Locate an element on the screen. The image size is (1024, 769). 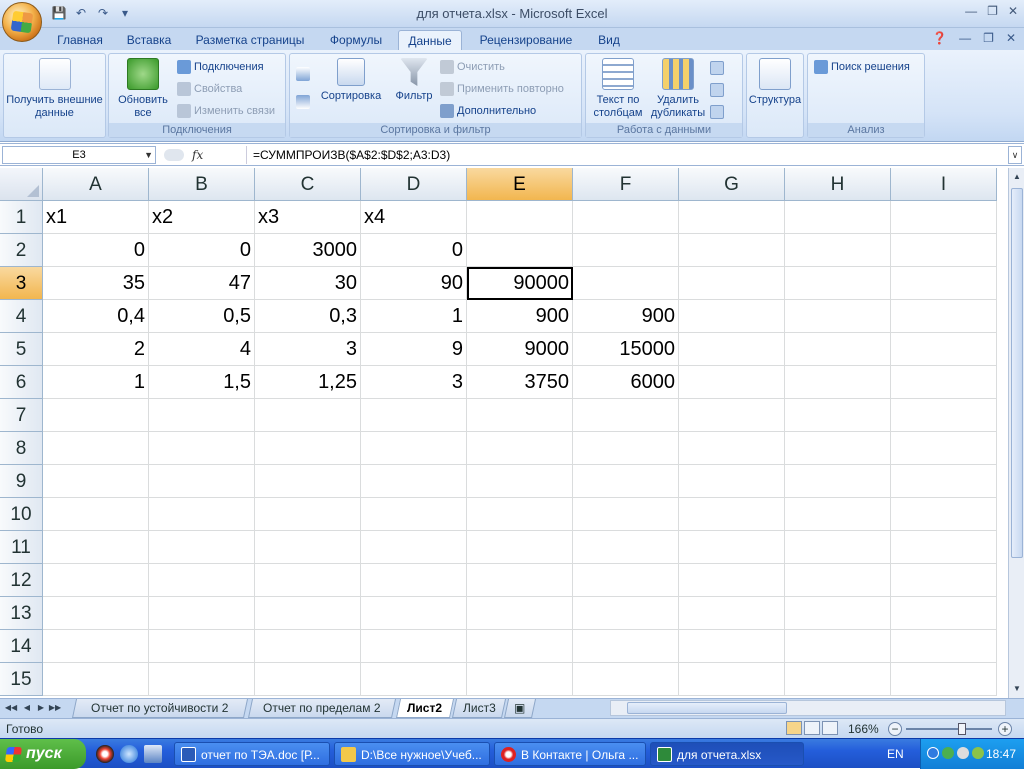
cell-b13 is located at coordinates (202, 613).